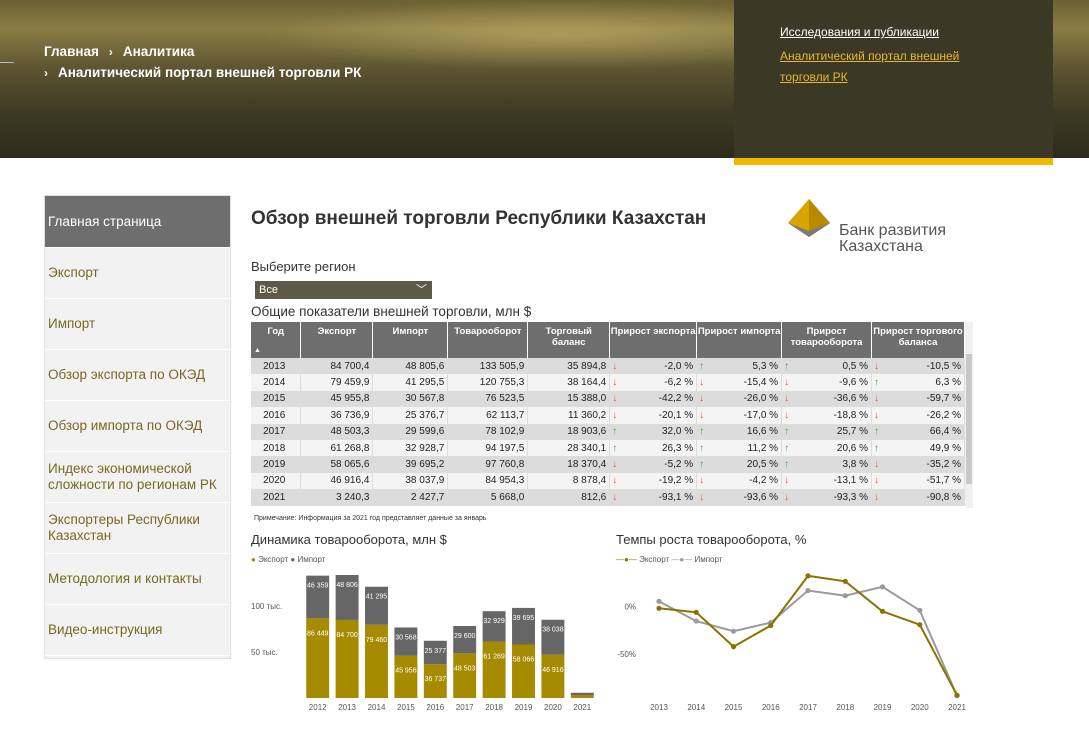 This screenshot has height=736, width=1089. I want to click on sidebar-item-home: Главная страница, so click(137, 222).